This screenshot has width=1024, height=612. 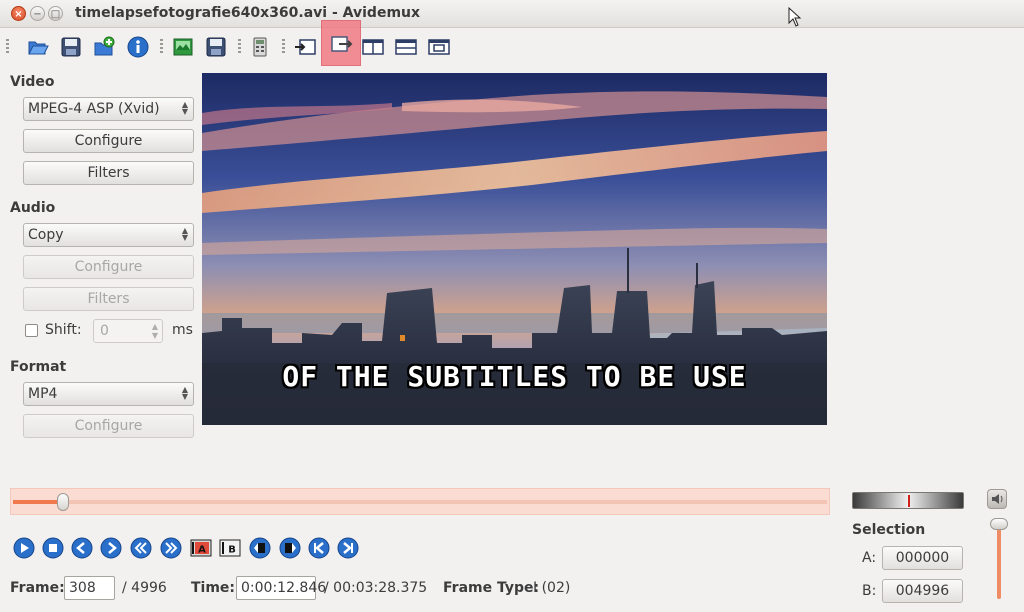 I want to click on rewind-icon, so click(x=141, y=548).